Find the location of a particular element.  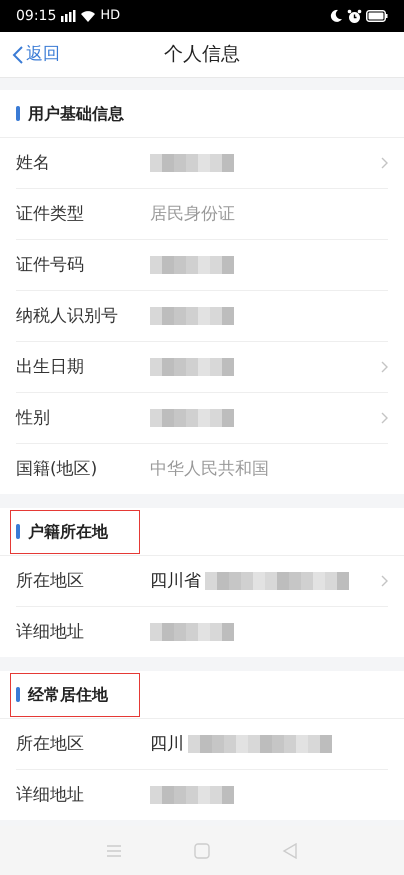

home-icon is located at coordinates (202, 850).